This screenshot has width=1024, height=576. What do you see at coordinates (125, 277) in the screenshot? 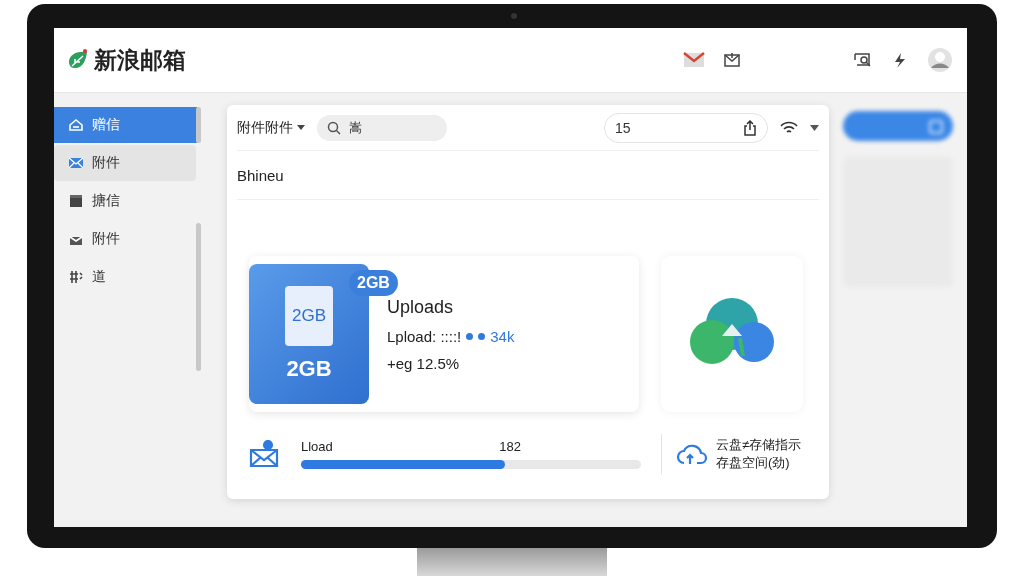
I see `sidebar-item: 道` at bounding box center [125, 277].